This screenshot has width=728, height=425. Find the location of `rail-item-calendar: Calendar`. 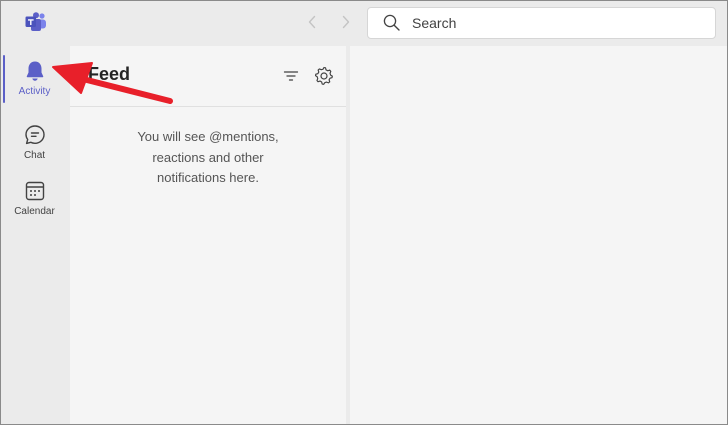

rail-item-calendar: Calendar is located at coordinates (34, 194).